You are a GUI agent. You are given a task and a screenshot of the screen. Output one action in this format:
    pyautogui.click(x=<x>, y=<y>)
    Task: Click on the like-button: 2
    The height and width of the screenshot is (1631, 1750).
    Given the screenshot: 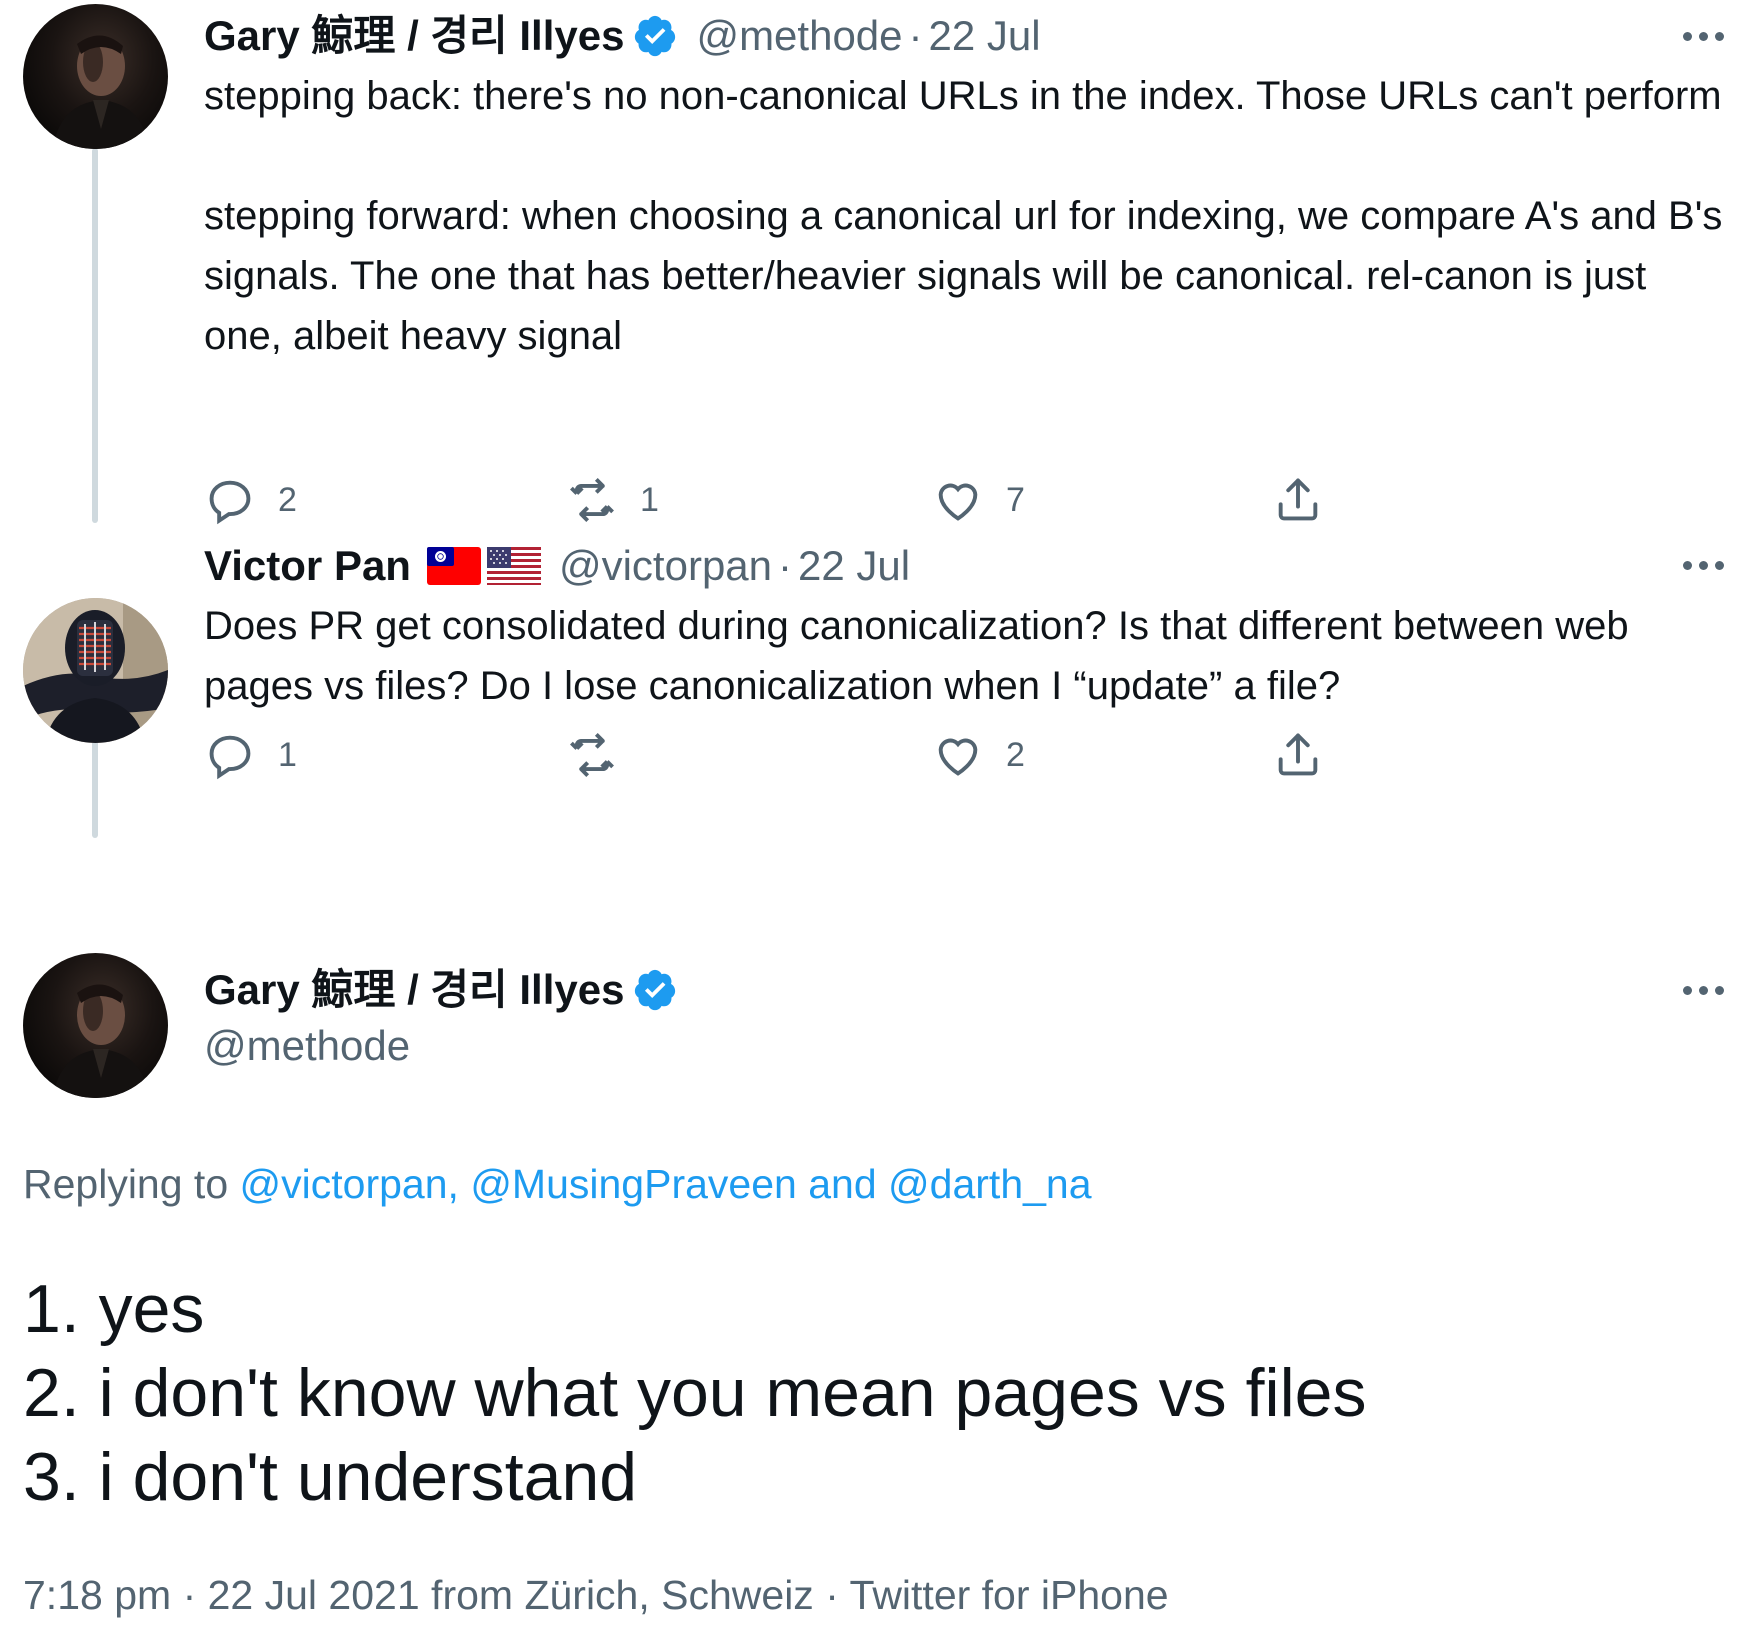 What is the action you would take?
    pyautogui.click(x=978, y=755)
    